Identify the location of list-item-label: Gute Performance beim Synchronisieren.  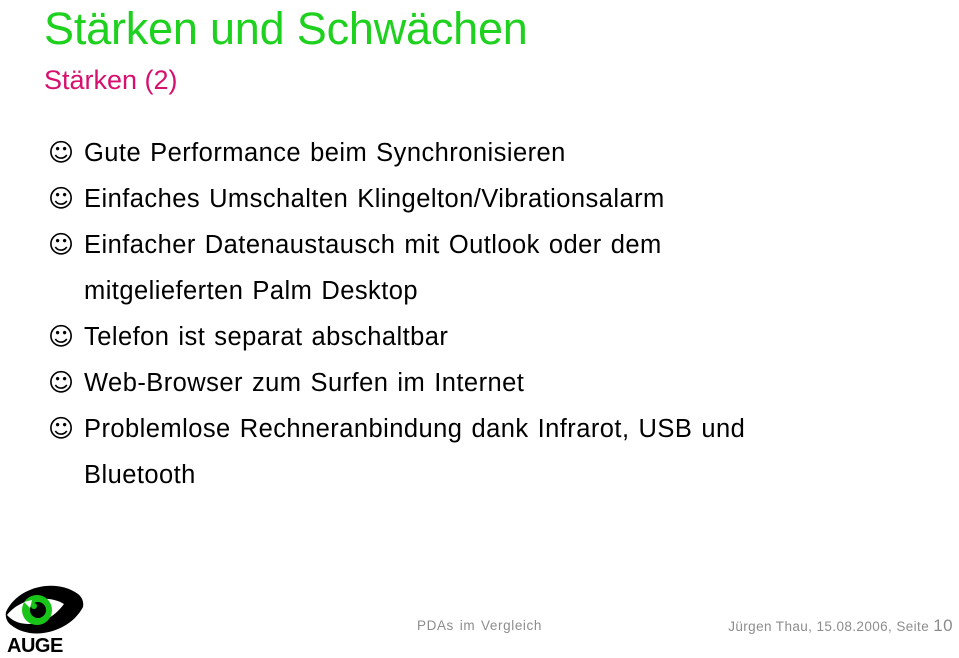
(325, 153).